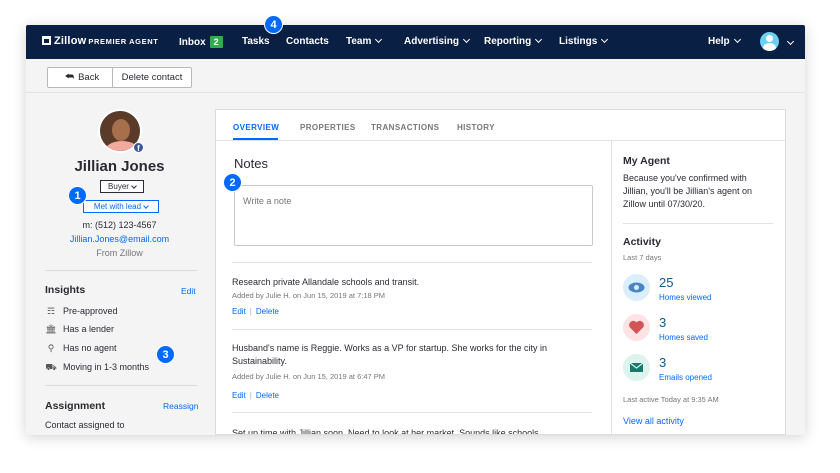 This screenshot has height=473, width=840. What do you see at coordinates (119, 225) in the screenshot?
I see `contact-phone: m: (512) 123-4567` at bounding box center [119, 225].